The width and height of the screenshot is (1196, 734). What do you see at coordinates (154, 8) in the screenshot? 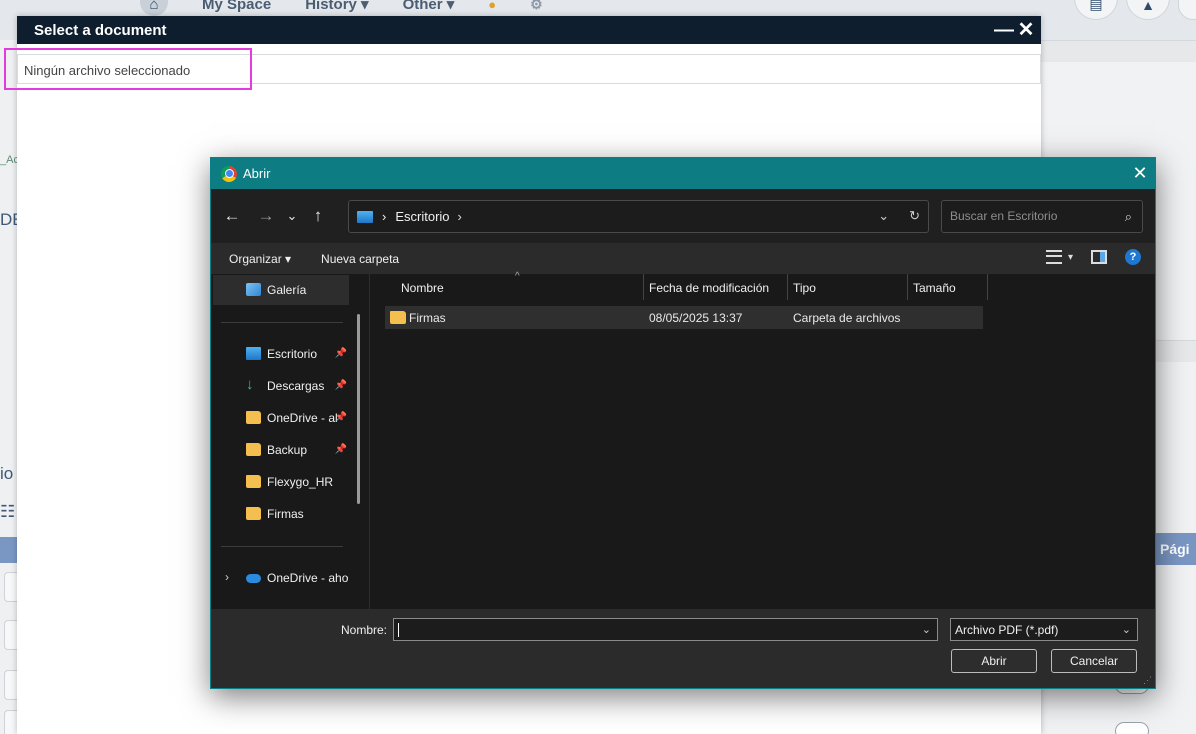
I see `home-icon: ⌂` at bounding box center [154, 8].